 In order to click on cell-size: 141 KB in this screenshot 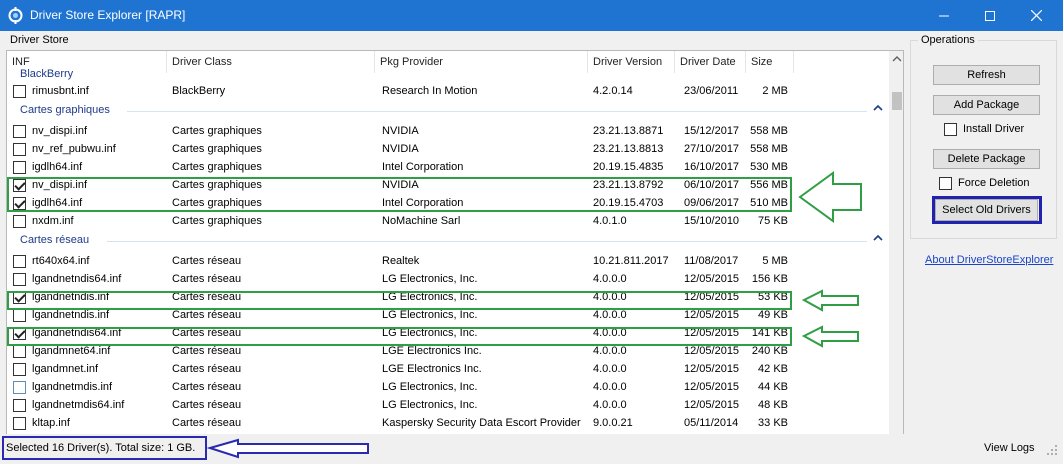, I will do `click(769, 333)`.